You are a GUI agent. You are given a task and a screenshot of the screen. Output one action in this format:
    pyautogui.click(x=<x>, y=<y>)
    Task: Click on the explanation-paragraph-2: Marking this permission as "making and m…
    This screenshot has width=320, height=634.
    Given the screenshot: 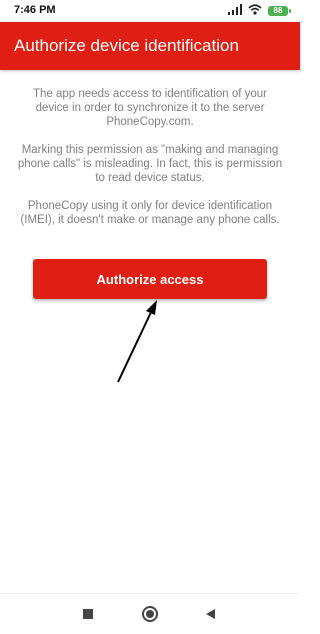 What is the action you would take?
    pyautogui.click(x=150, y=164)
    